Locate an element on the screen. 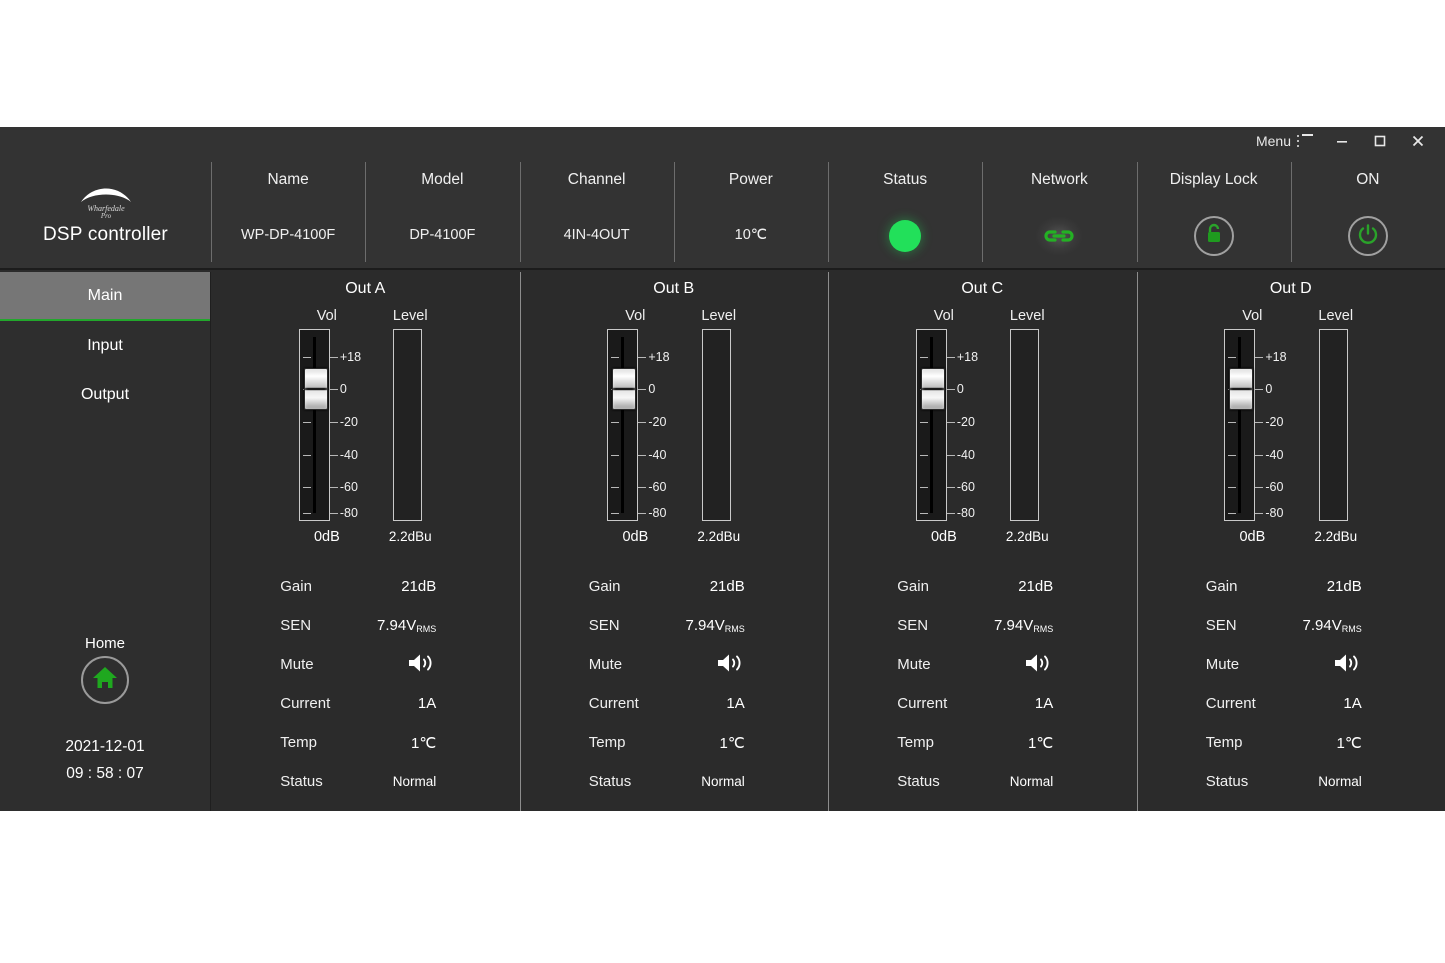 The width and height of the screenshot is (1445, 963). maximize-button is located at coordinates (1380, 140).